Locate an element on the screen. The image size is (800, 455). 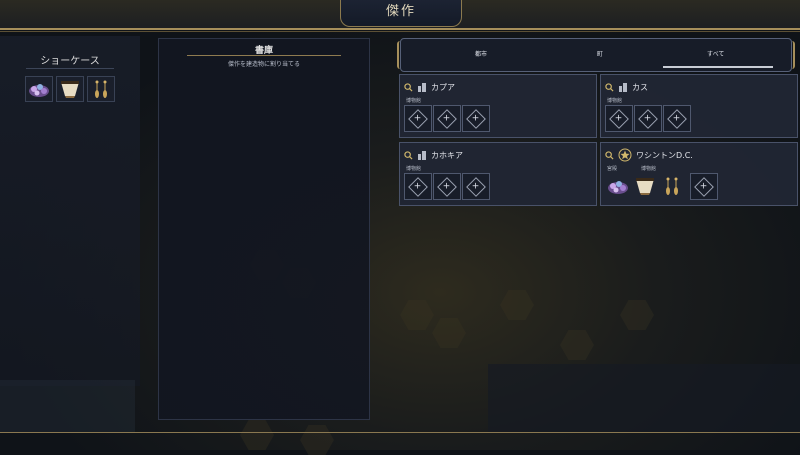
filter-tabs: 都市 町 すべて is located at coordinates (596, 55).